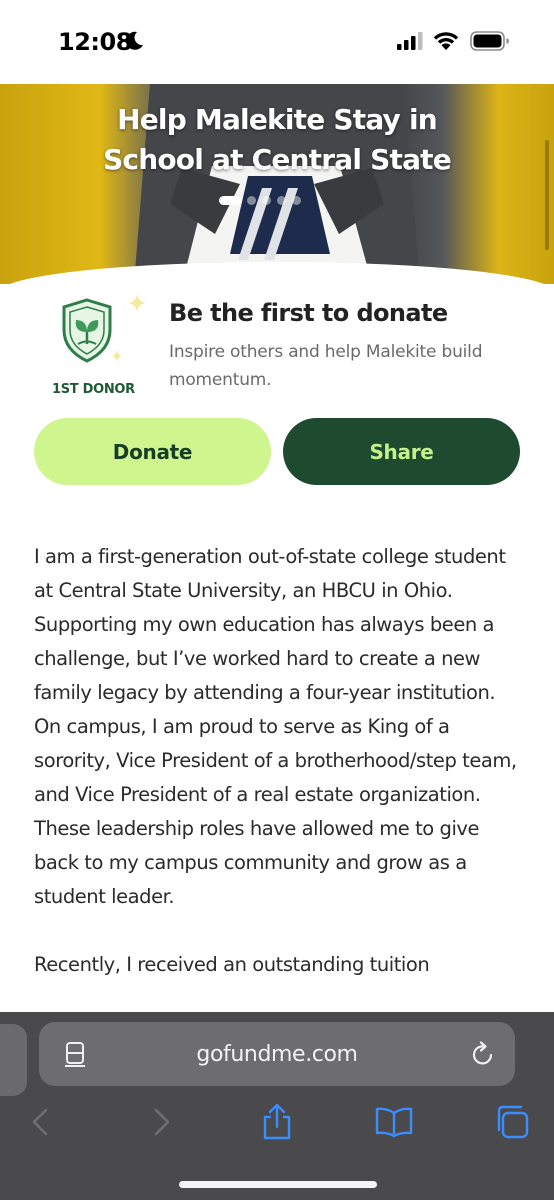  I want to click on back-icon, so click(42, 1122).